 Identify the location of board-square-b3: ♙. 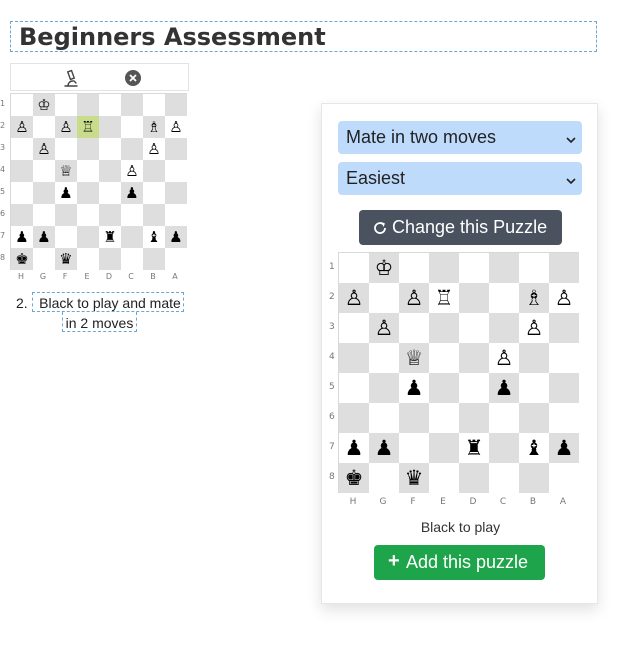
(534, 328).